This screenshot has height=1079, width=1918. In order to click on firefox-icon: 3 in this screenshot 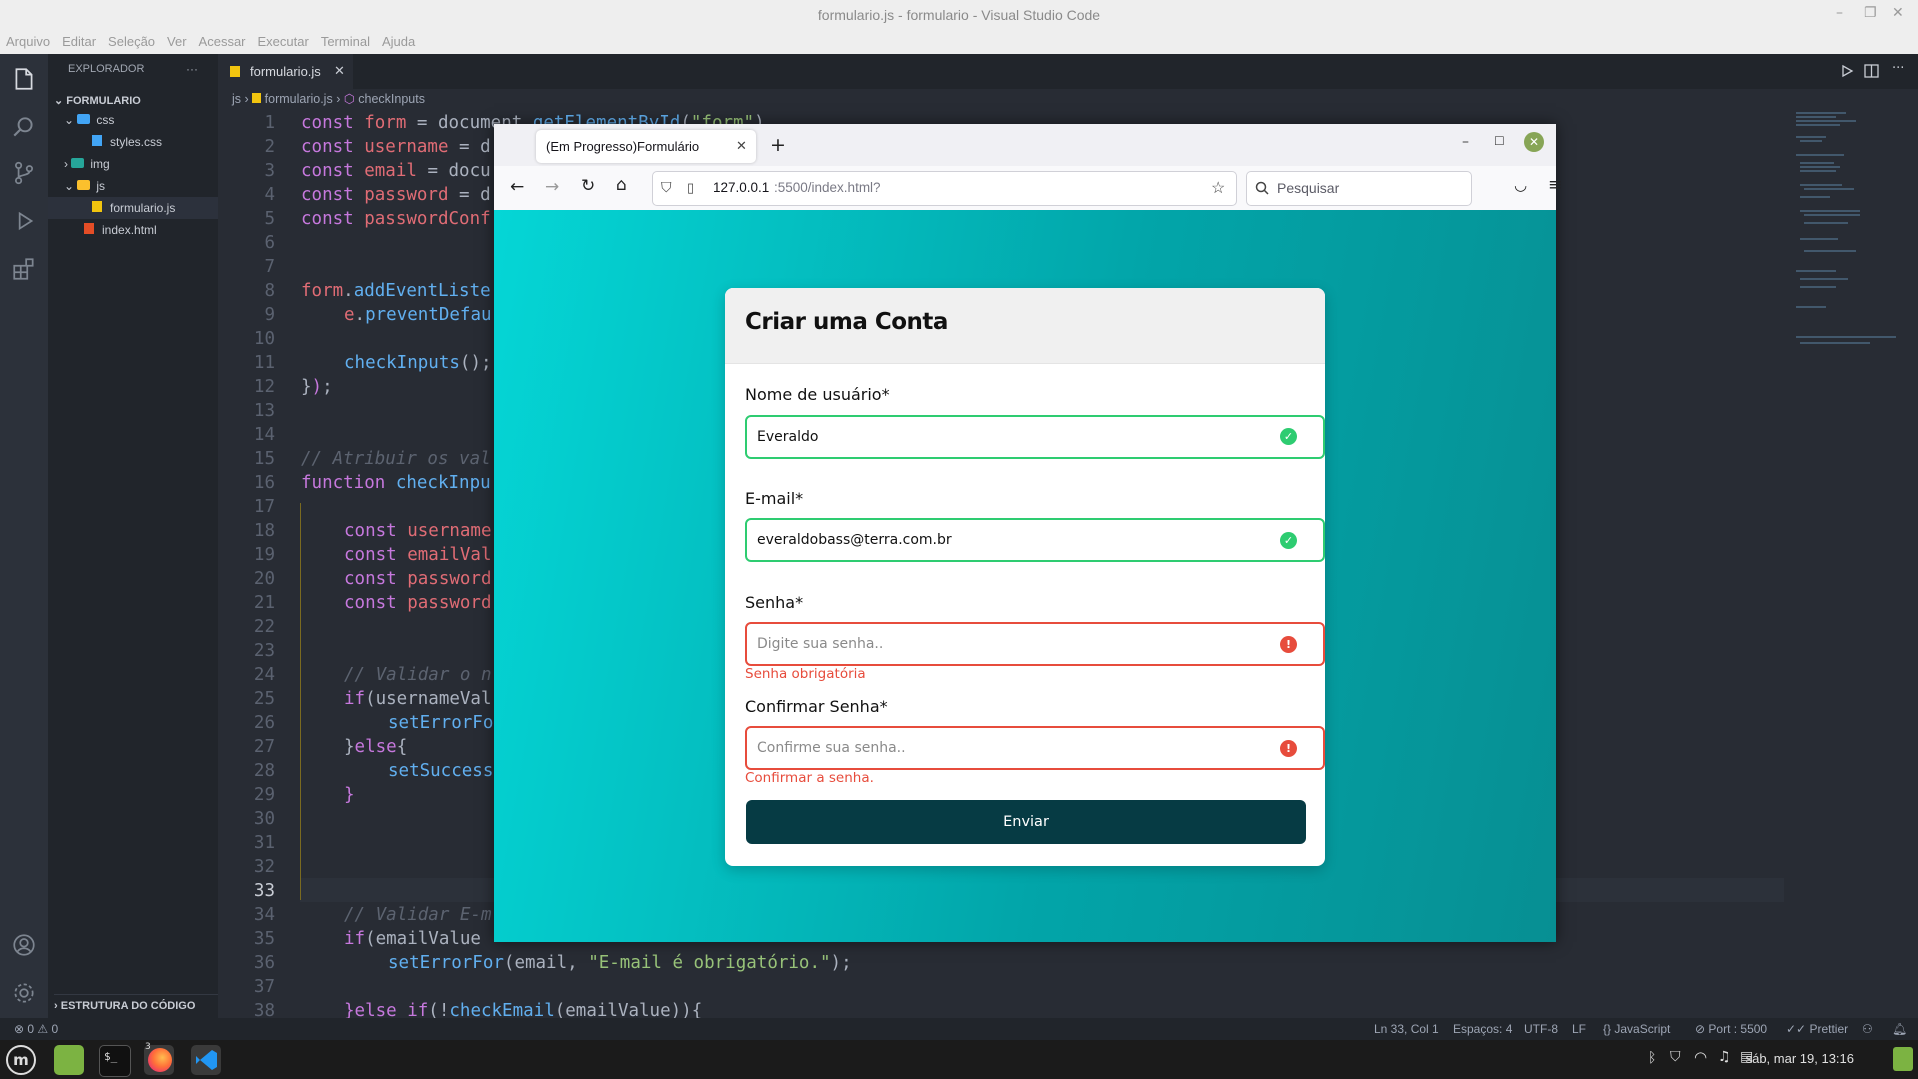, I will do `click(159, 1058)`.